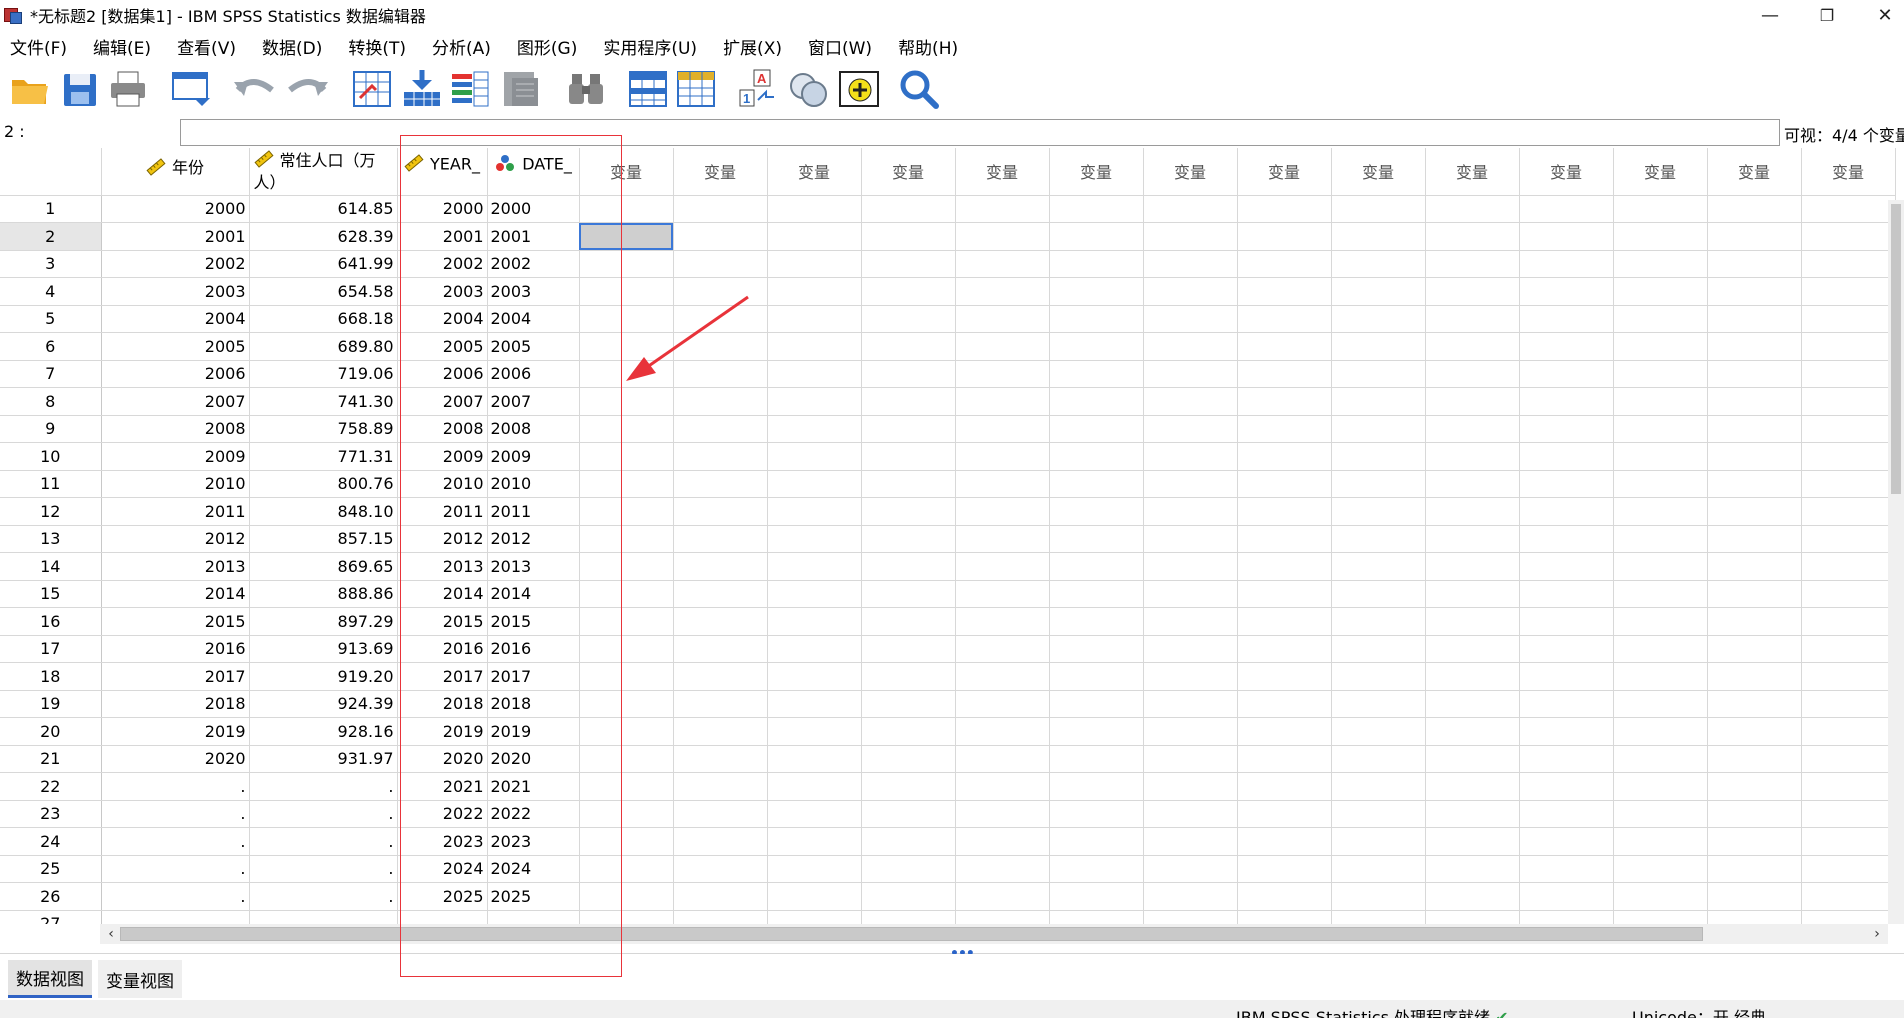  I want to click on row-number: 26, so click(51, 896).